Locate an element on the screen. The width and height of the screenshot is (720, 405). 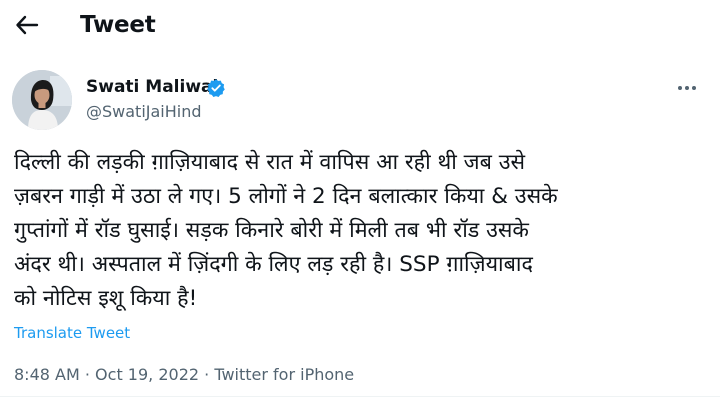
verified-badge-icon is located at coordinates (216, 88).